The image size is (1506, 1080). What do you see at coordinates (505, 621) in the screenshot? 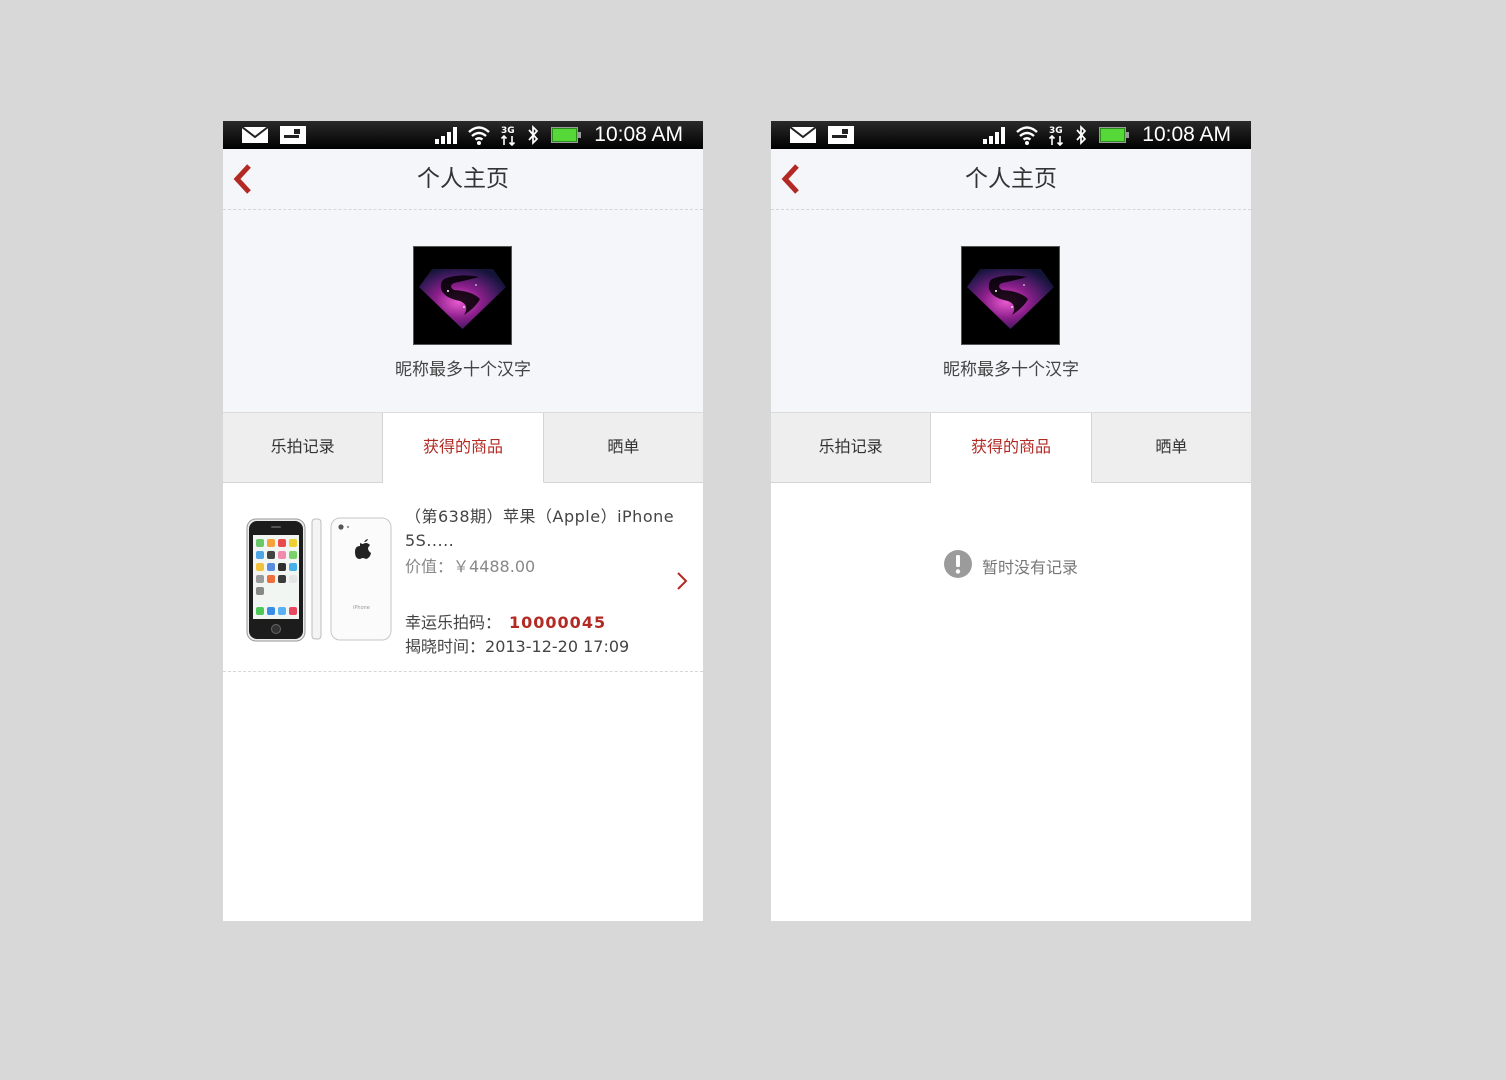
I see `lucky-code-row: 幸运乐拍码： 10000045` at bounding box center [505, 621].